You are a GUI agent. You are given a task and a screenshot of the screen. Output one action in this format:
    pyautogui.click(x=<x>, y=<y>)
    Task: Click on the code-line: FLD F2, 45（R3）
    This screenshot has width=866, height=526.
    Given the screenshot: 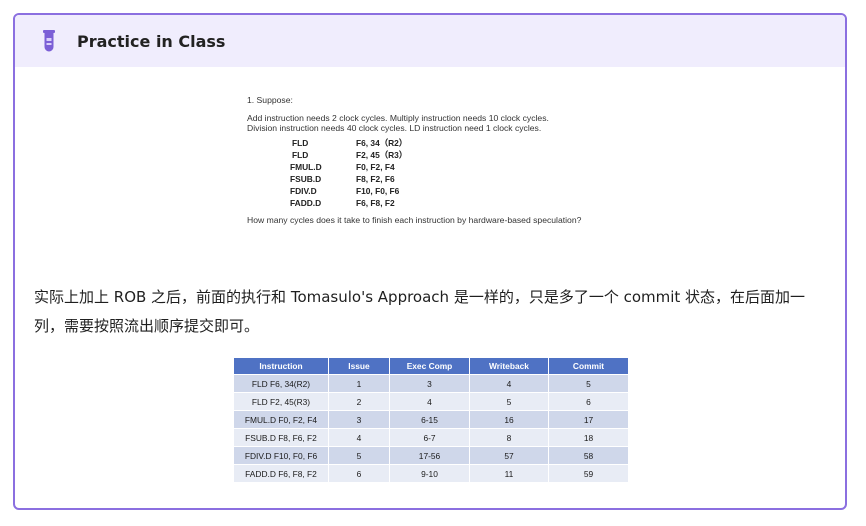 What is the action you would take?
    pyautogui.click(x=350, y=155)
    